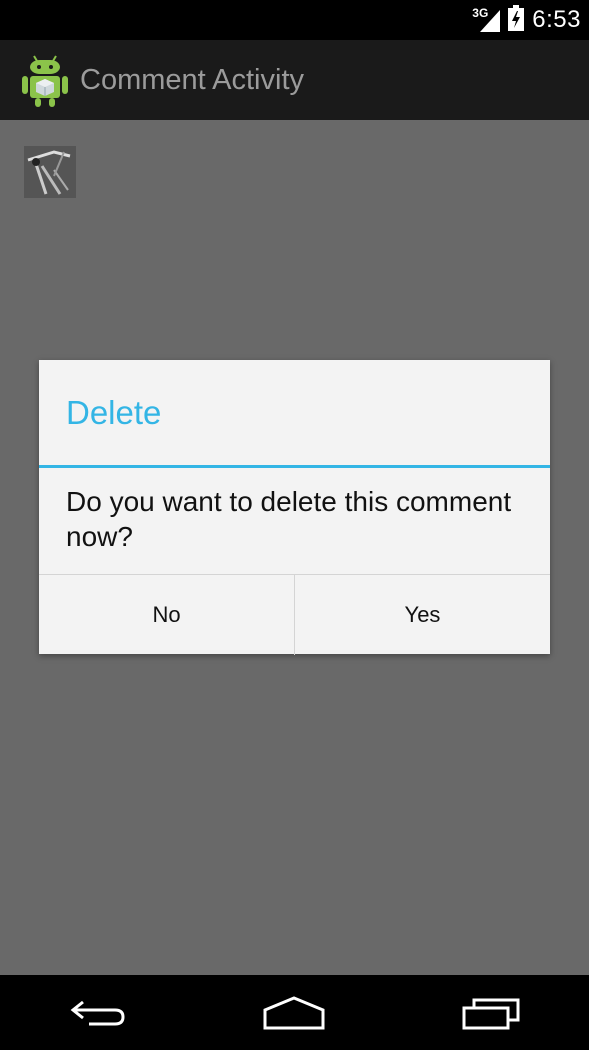 This screenshot has width=589, height=1050. Describe the element at coordinates (556, 19) in the screenshot. I see `clock: 6:53` at that location.